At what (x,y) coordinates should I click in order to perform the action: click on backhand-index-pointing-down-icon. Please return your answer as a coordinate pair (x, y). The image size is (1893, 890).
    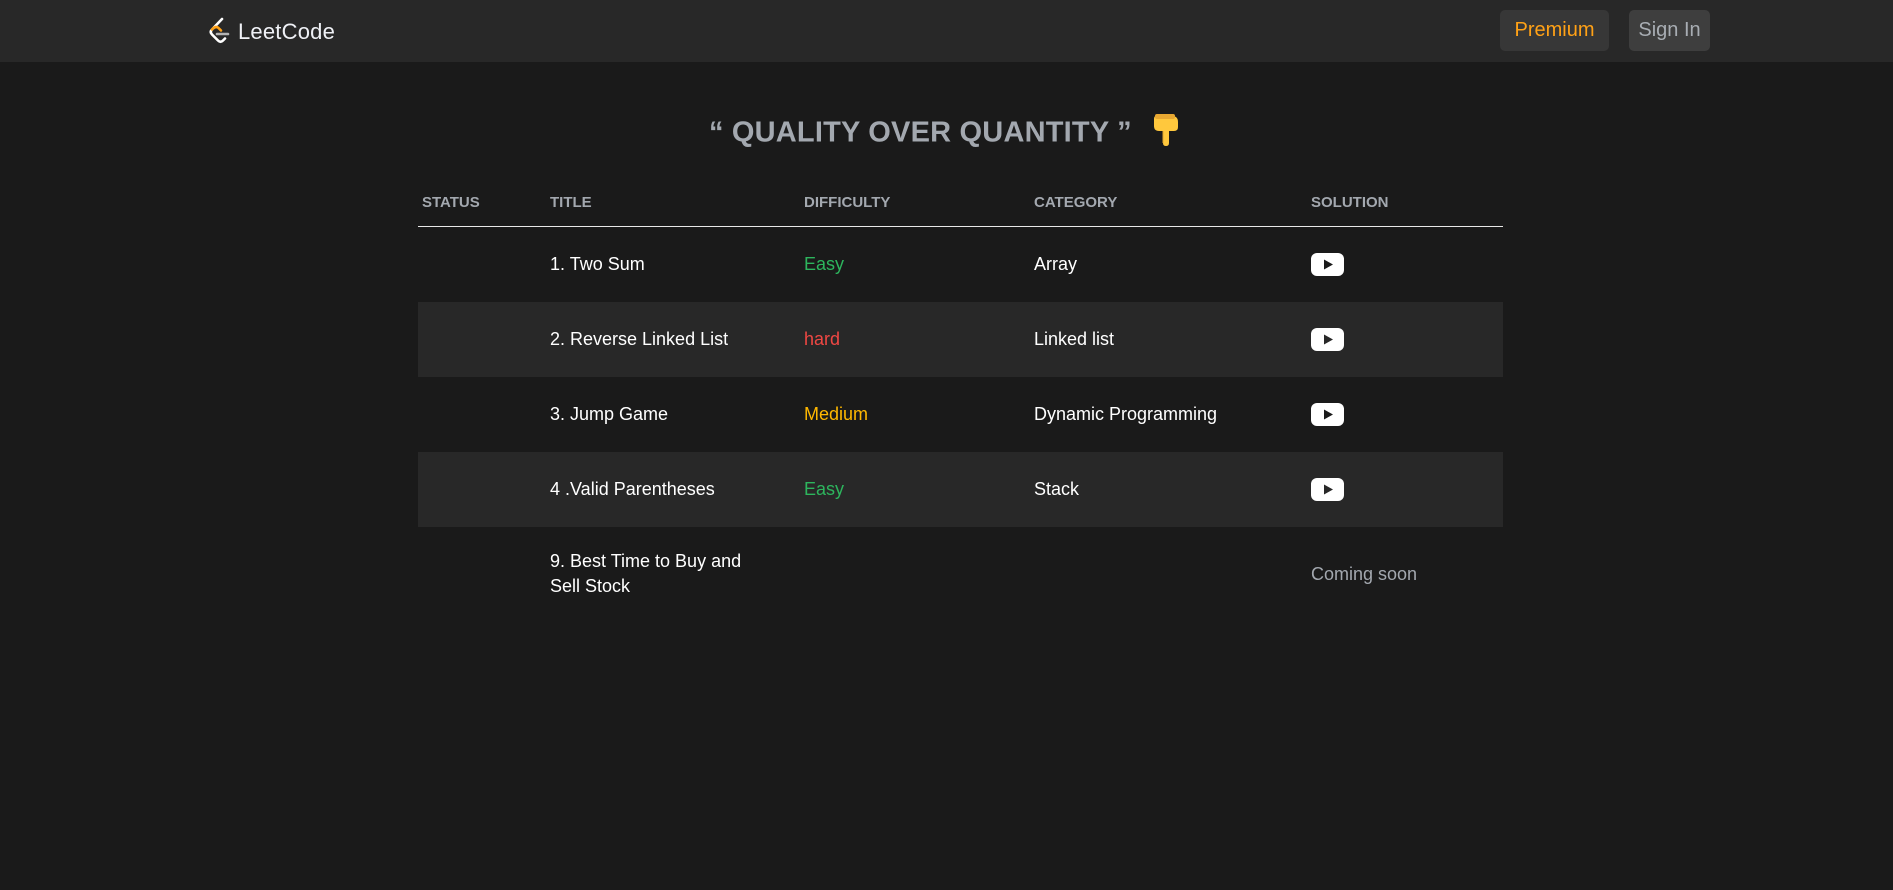
    Looking at the image, I should click on (1167, 134).